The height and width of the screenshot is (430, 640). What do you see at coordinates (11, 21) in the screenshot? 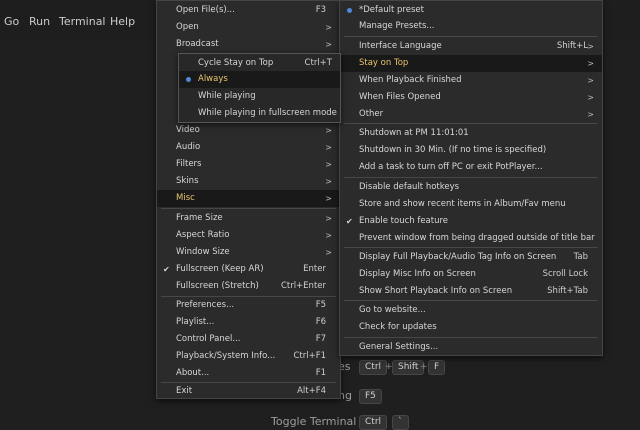
I see `menu-go: Go` at bounding box center [11, 21].